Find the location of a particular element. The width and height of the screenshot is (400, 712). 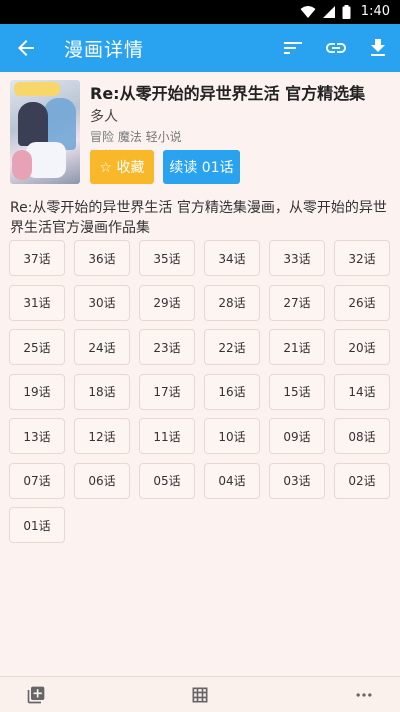

battery-icon is located at coordinates (346, 11).